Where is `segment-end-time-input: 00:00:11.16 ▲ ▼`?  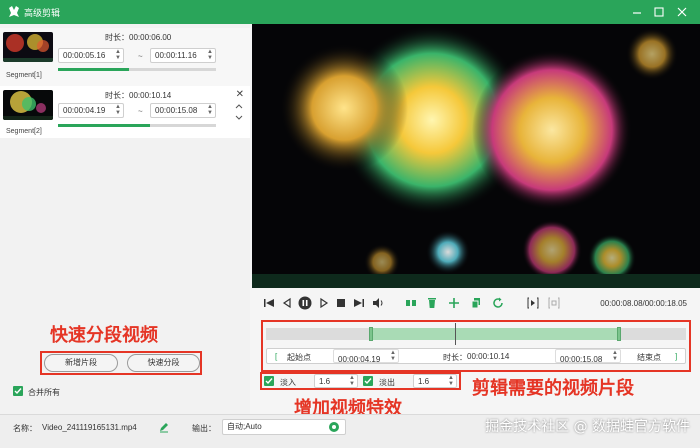
segment-end-time-input: 00:00:11.16 ▲ ▼ is located at coordinates (183, 55).